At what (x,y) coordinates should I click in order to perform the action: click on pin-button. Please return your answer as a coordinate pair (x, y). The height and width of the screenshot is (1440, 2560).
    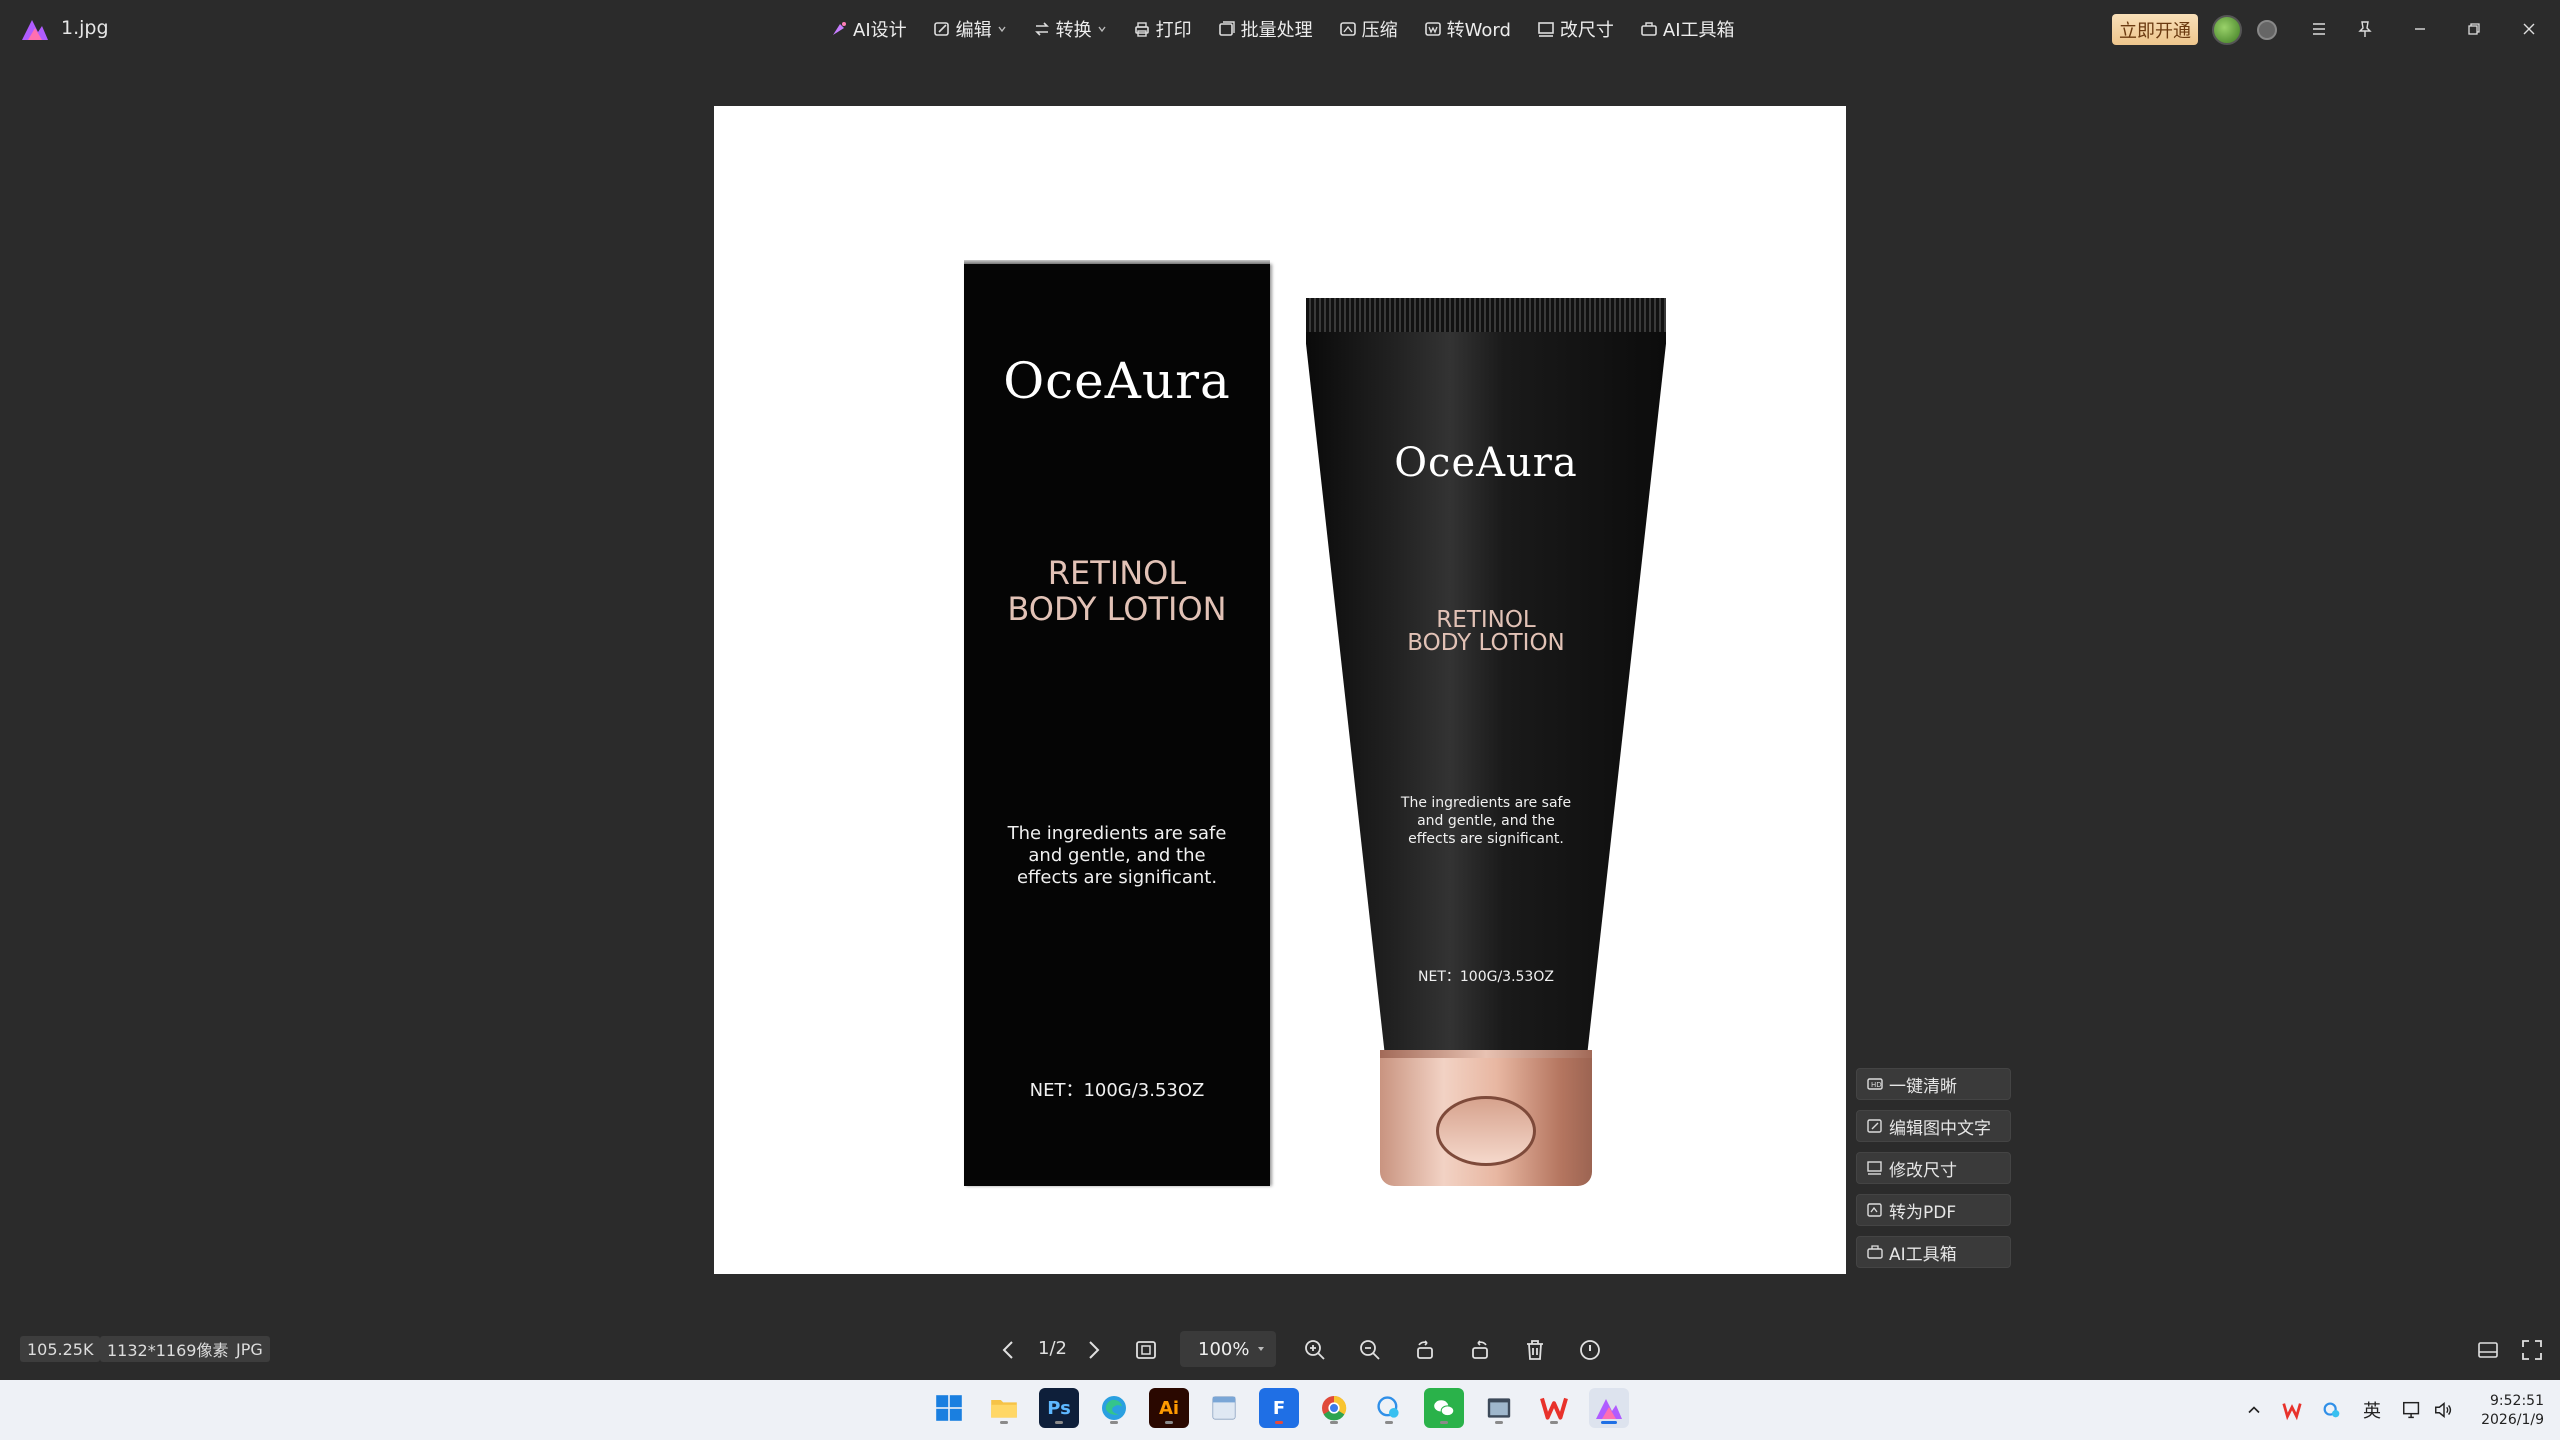
    Looking at the image, I should click on (2365, 29).